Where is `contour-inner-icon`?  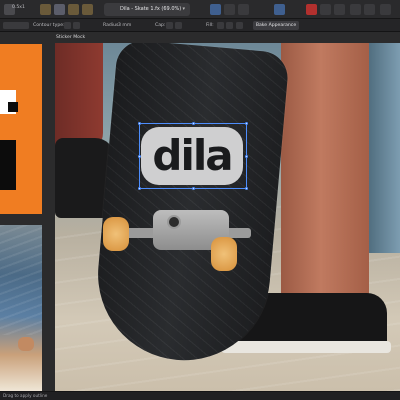
contour-inner-icon is located at coordinates (76, 25).